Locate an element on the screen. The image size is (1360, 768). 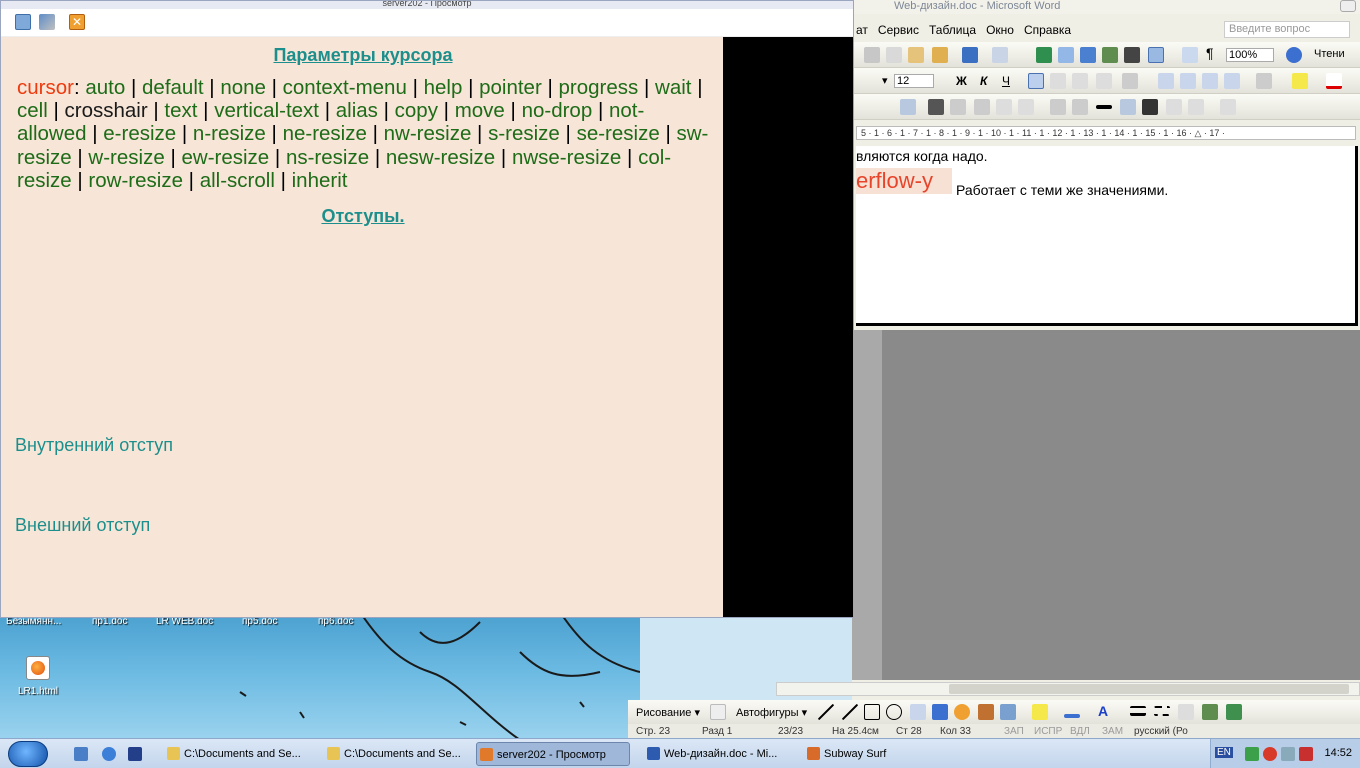
dash-style-icon is located at coordinates (1162, 711).